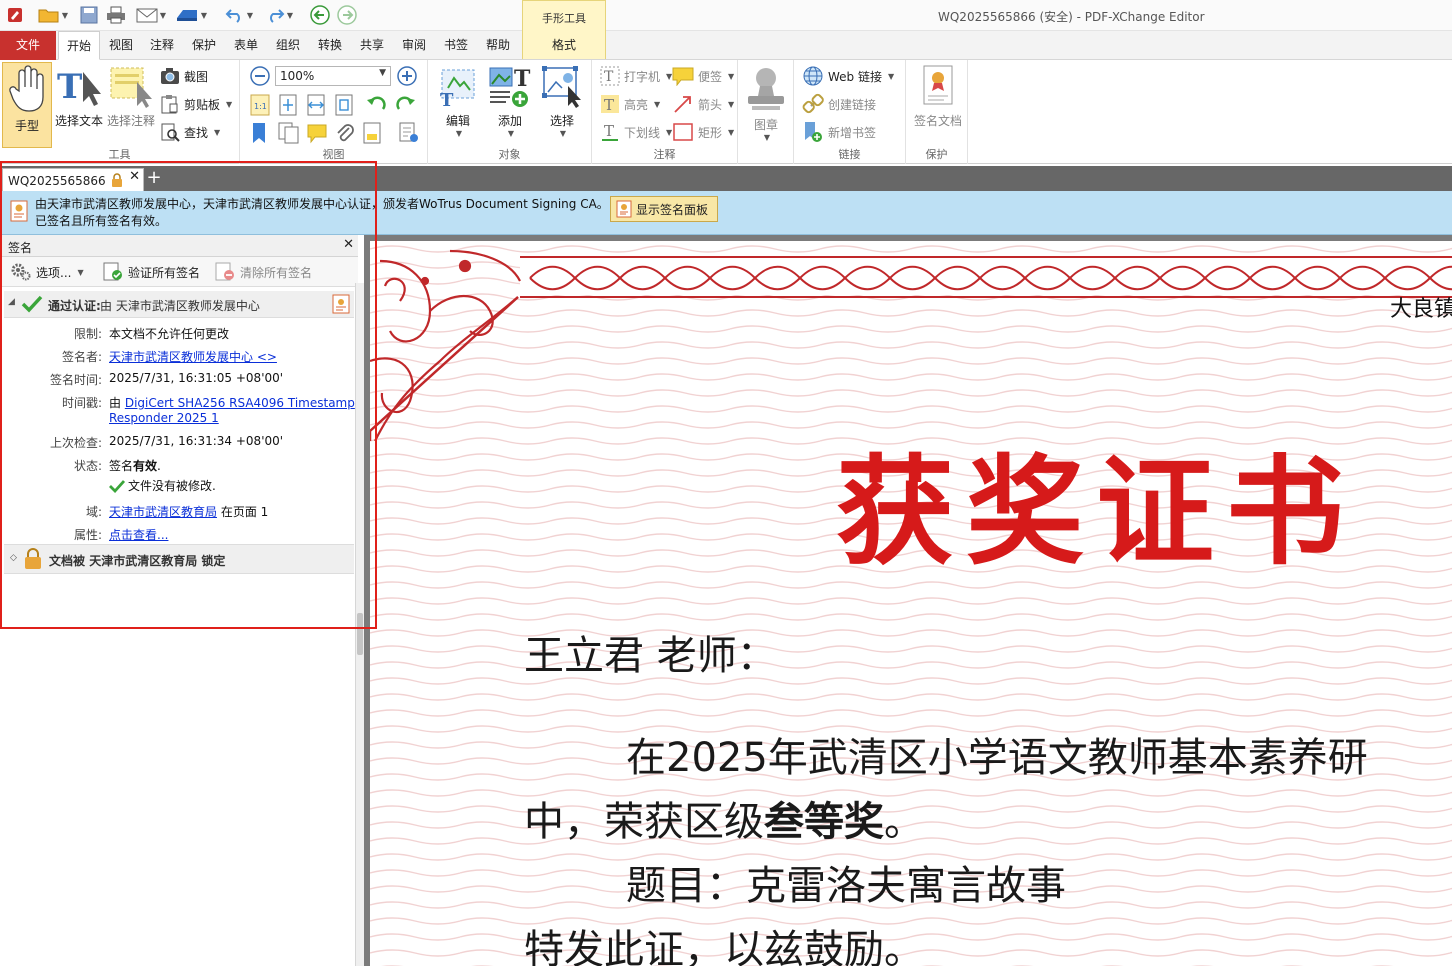 The height and width of the screenshot is (966, 1452). What do you see at coordinates (196, 378) in the screenshot?
I see `signing-time-value: 2025/7/31, 16:31:05 +08'00'` at bounding box center [196, 378].